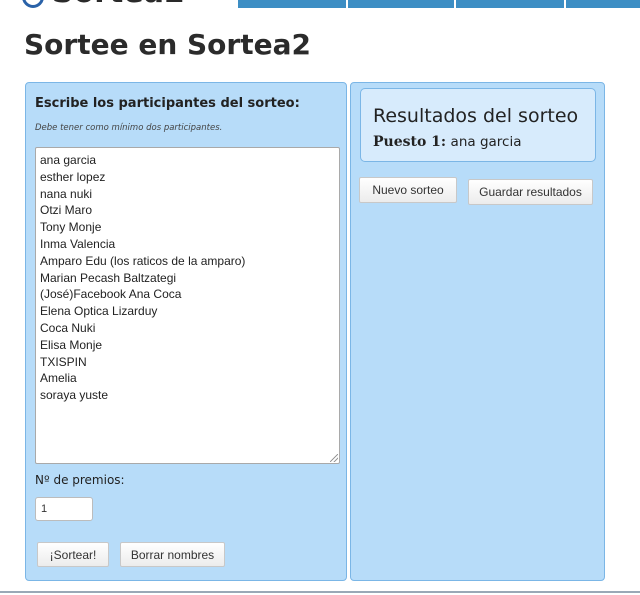  What do you see at coordinates (71, 344) in the screenshot?
I see `participant-line: Elisa Monje` at bounding box center [71, 344].